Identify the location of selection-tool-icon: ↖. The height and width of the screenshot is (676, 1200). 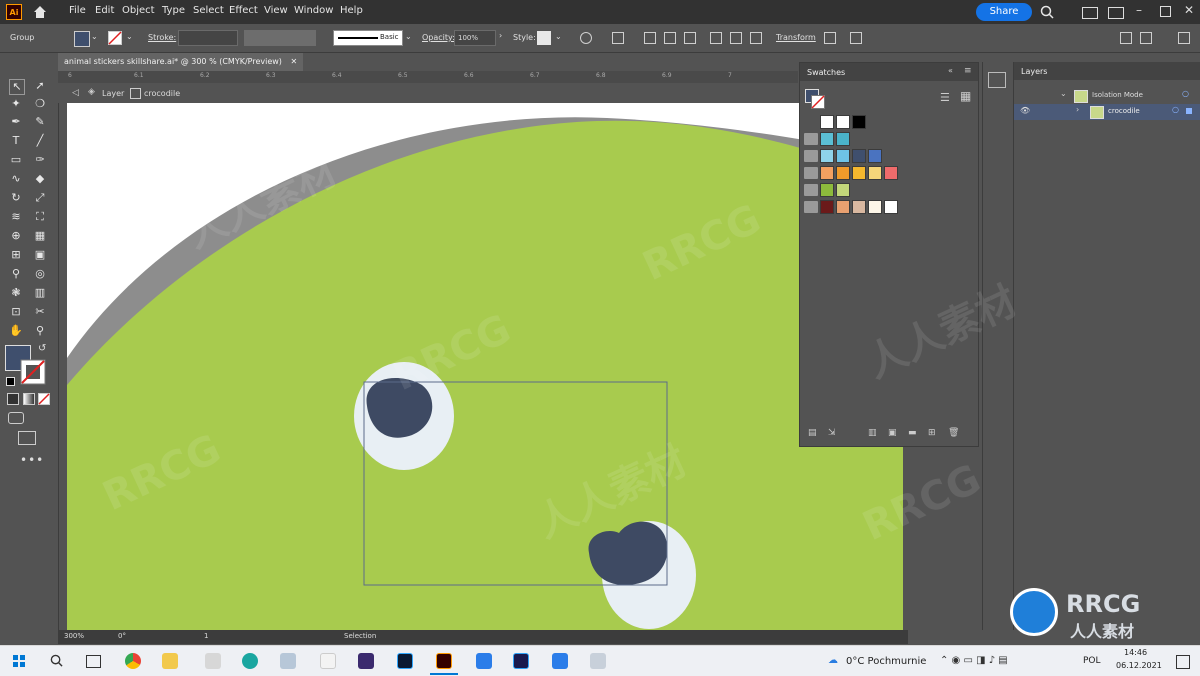
(17, 87).